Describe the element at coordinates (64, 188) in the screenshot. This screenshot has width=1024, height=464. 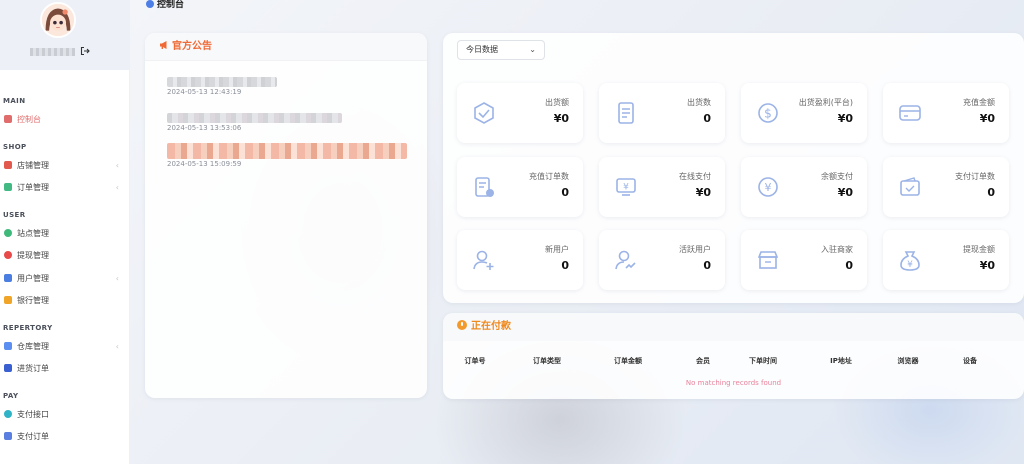
I see `sidebar-item: 订单管理 ‹` at that location.